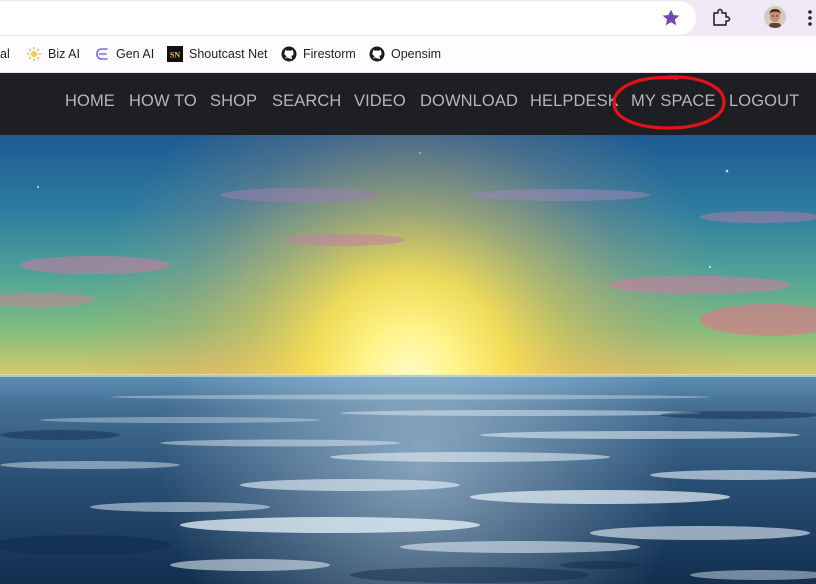 This screenshot has width=816, height=584. Describe the element at coordinates (810, 18) in the screenshot. I see `browser-menu-icon` at that location.